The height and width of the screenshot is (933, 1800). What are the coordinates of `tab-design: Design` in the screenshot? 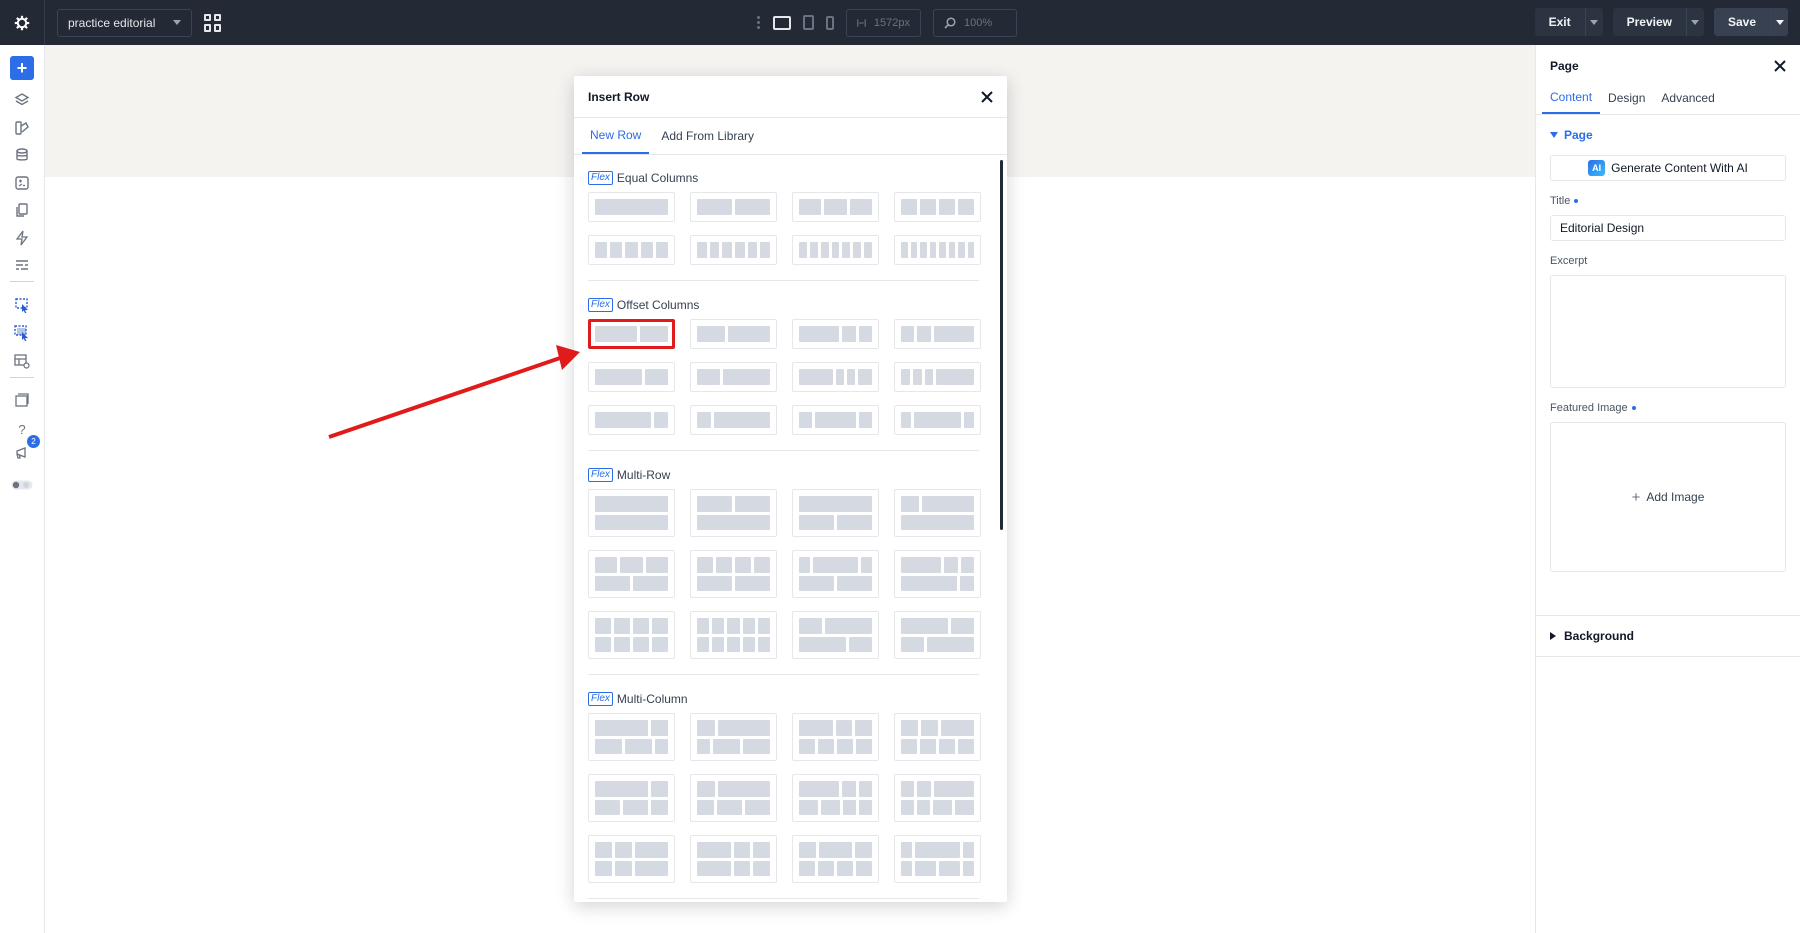 It's located at (1626, 97).